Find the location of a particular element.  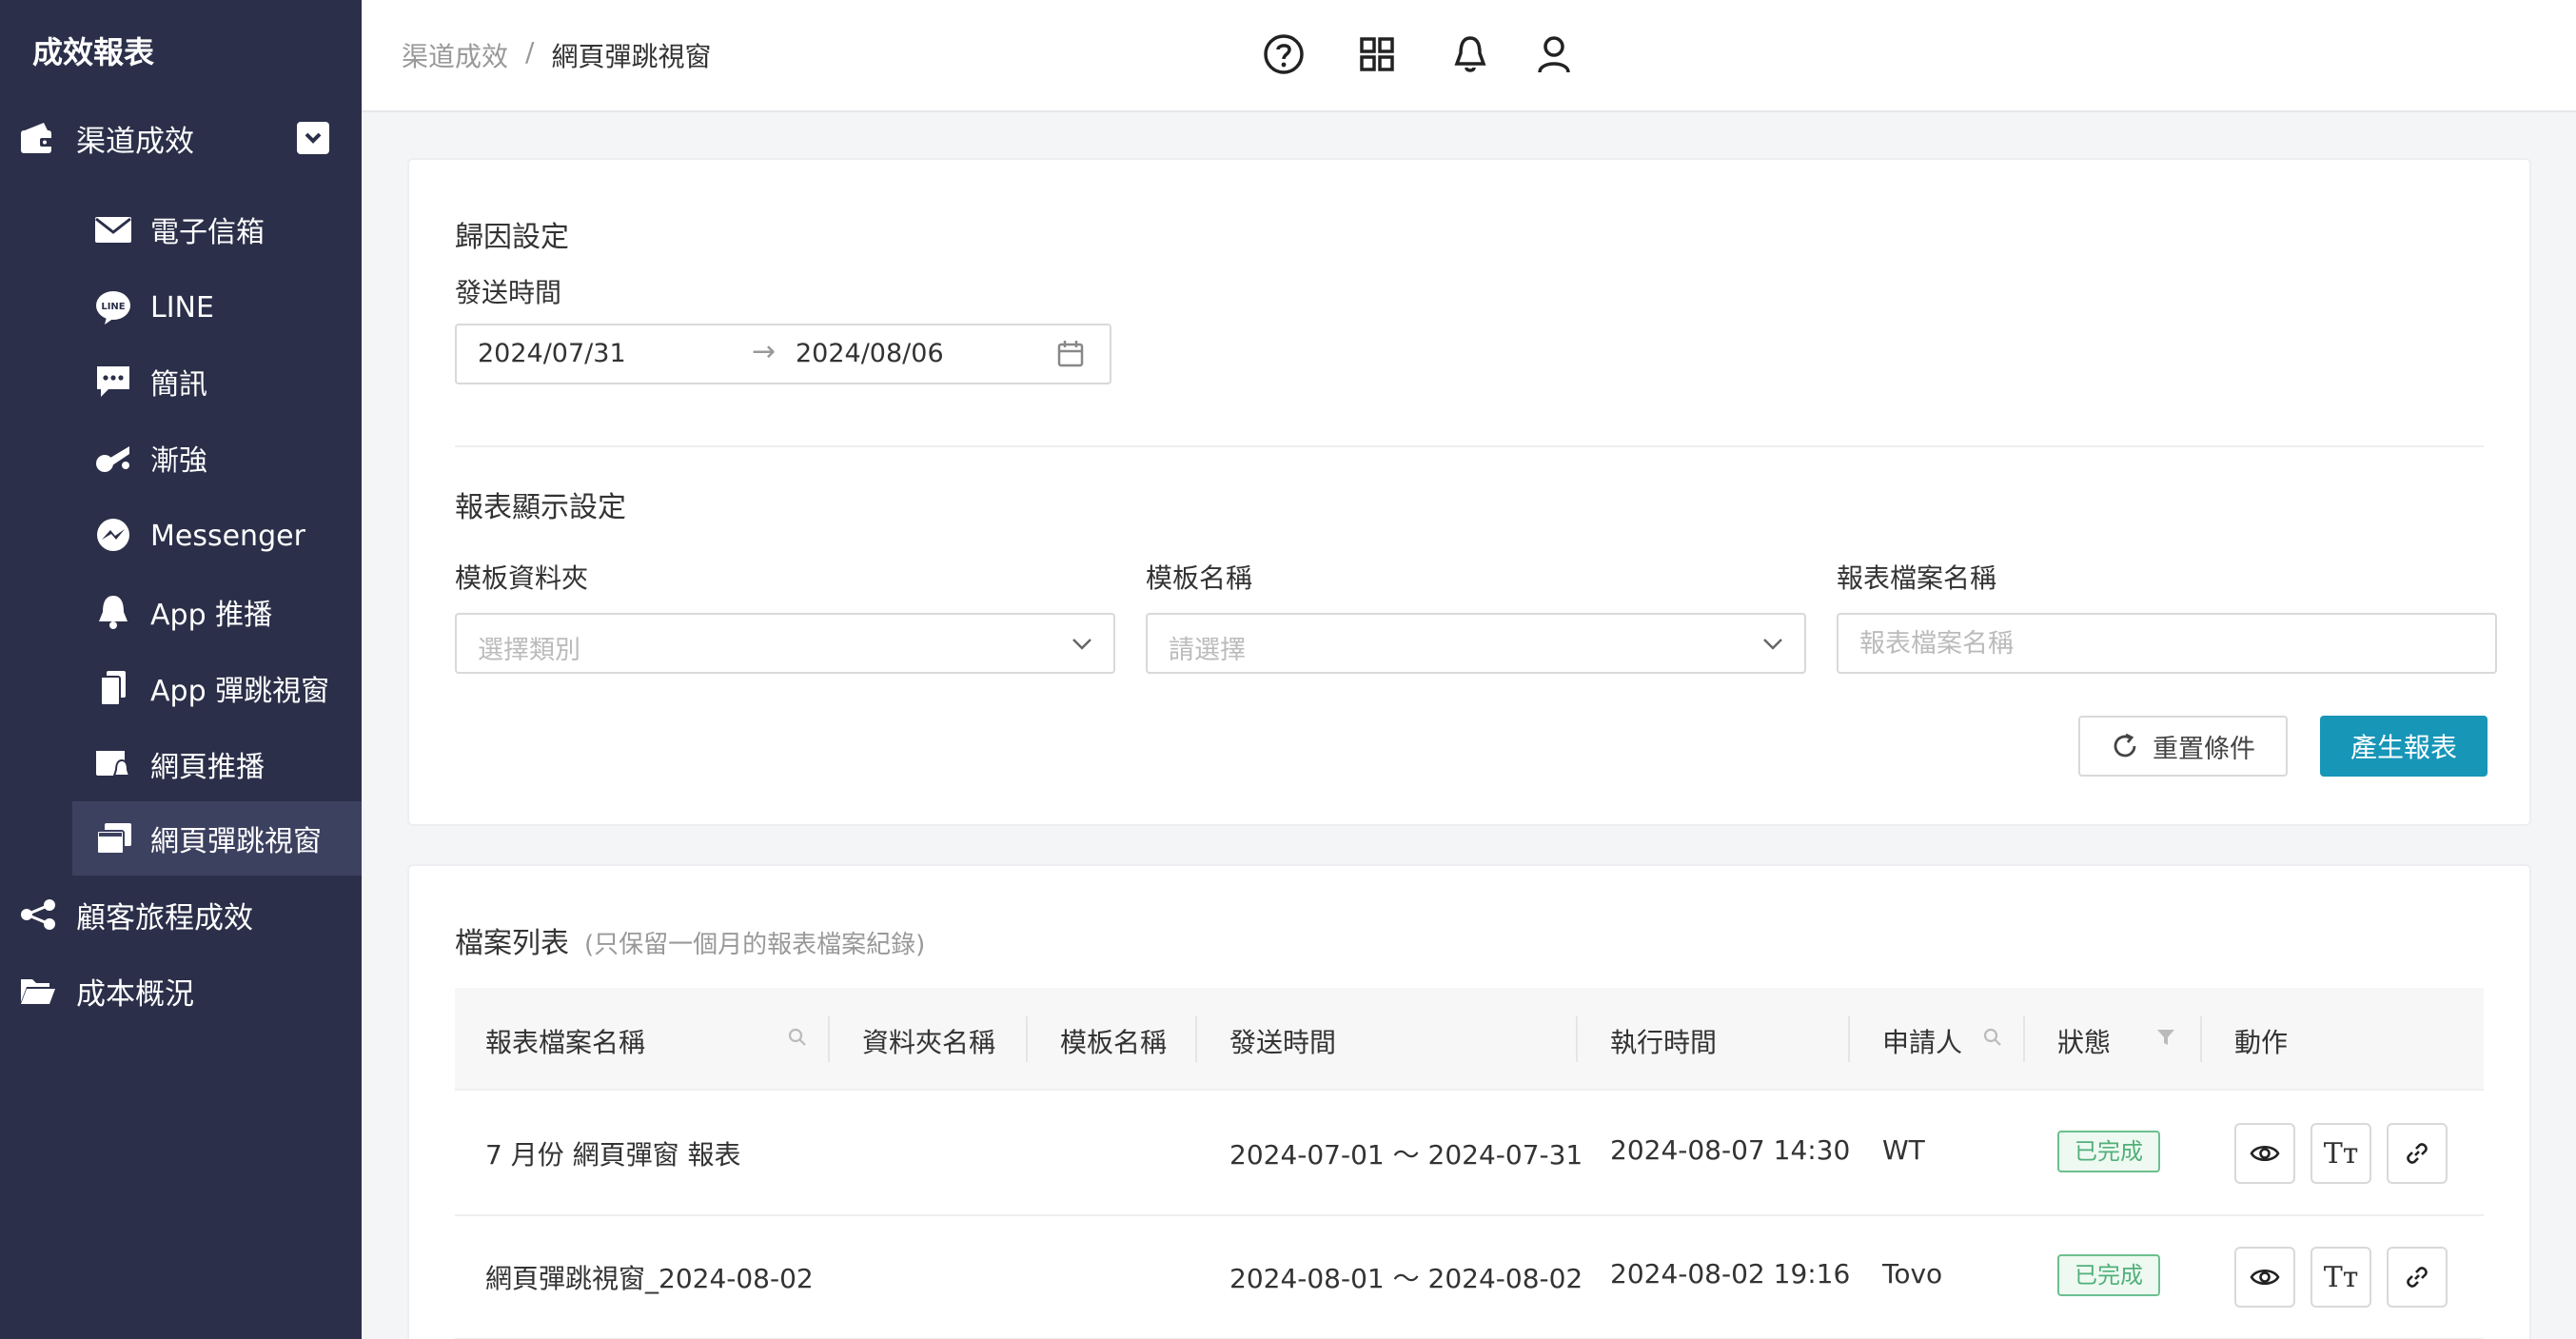

sidebar-item-label: 簡訊 is located at coordinates (178, 385).